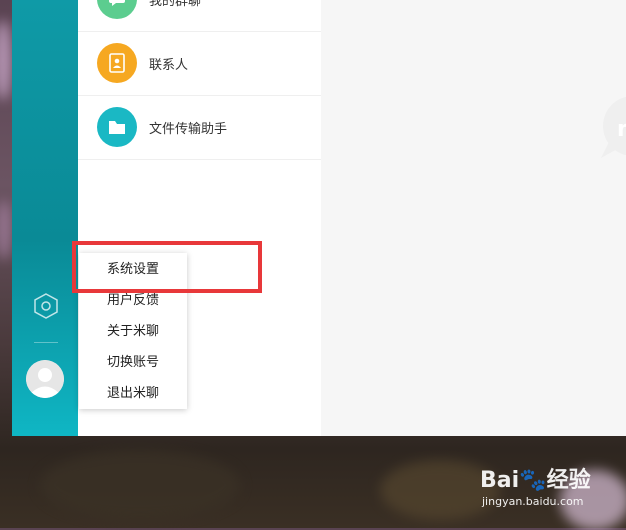  What do you see at coordinates (199, 16) in the screenshot?
I see `list-item-group-chat: 我的群聊` at bounding box center [199, 16].